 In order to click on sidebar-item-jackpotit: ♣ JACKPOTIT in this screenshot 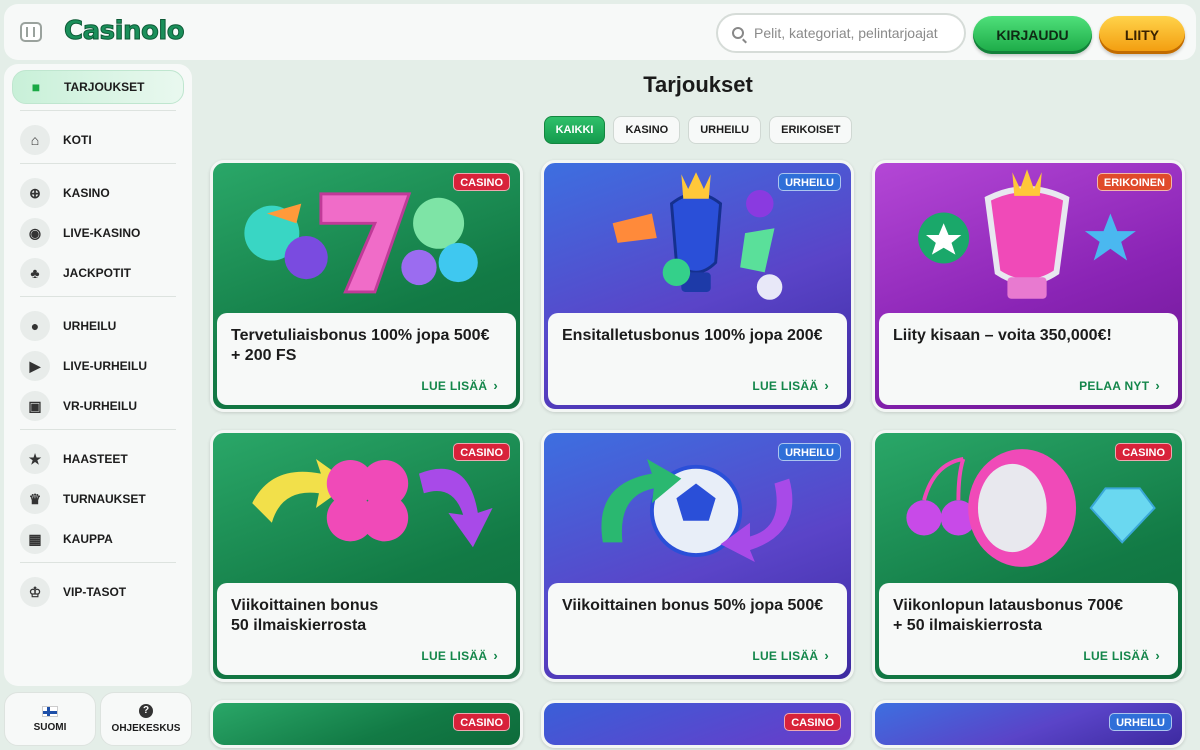, I will do `click(98, 273)`.